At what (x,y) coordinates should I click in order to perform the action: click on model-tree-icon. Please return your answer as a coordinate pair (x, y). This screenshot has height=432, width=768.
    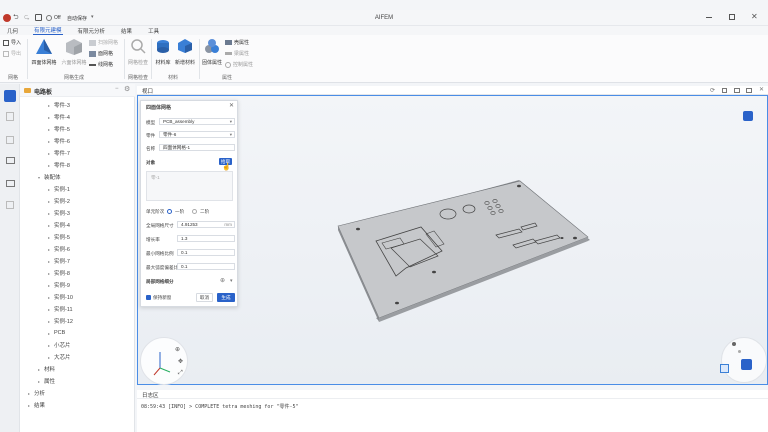
    Looking at the image, I should click on (10, 96).